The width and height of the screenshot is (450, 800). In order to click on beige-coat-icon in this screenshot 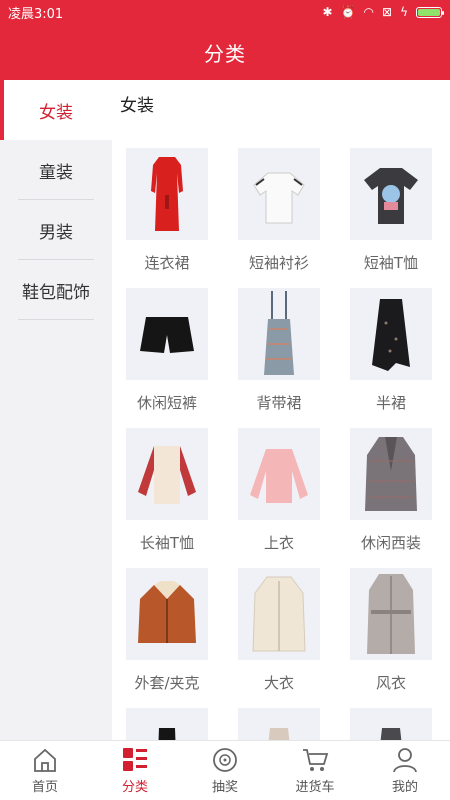, I will do `click(279, 614)`.